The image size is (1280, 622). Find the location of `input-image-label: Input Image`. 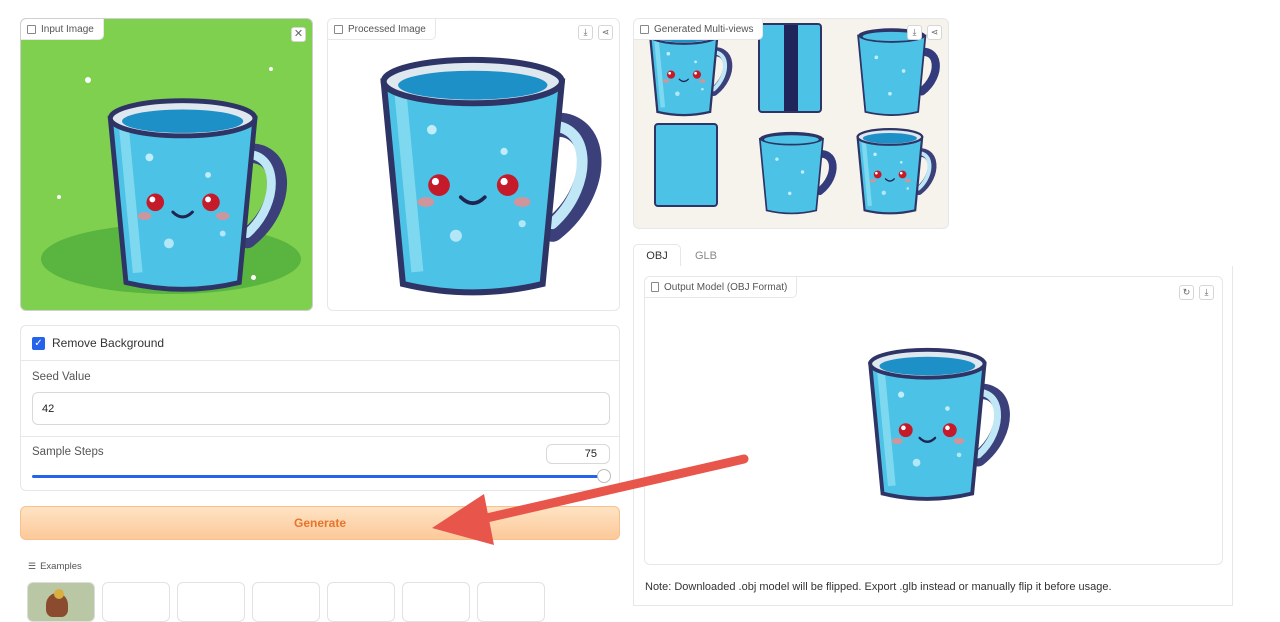

input-image-label: Input Image is located at coordinates (62, 29).